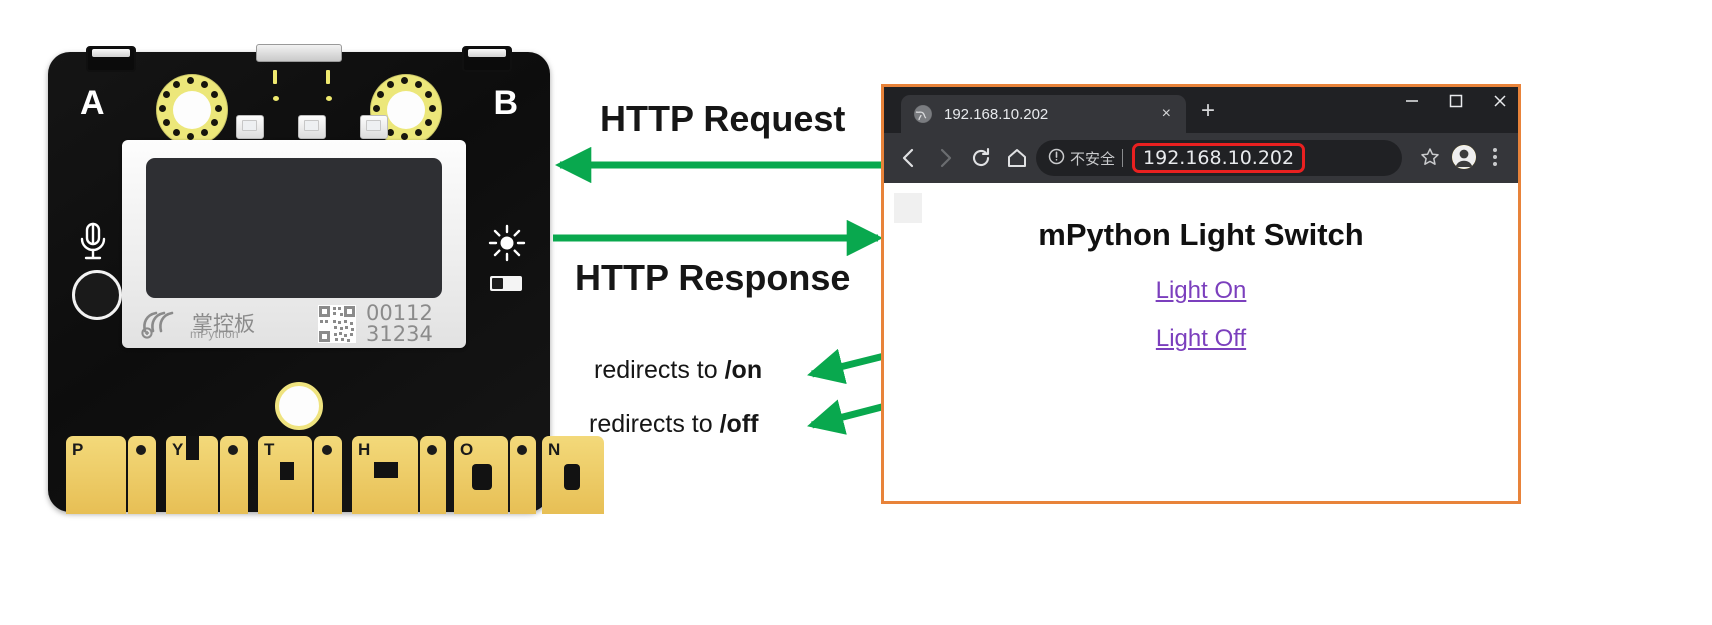 Image resolution: width=1712 pixels, height=625 pixels. Describe the element at coordinates (294, 324) in the screenshot. I see `board-silkscreen: 掌控板 mPython 00112 31234` at that location.